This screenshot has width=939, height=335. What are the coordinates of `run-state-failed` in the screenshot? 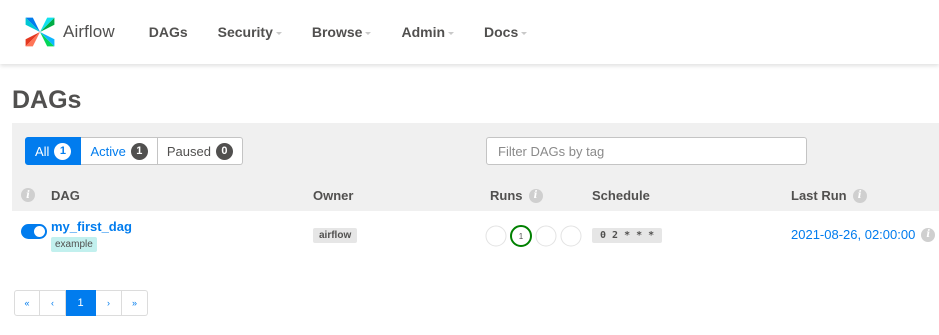 It's located at (571, 236).